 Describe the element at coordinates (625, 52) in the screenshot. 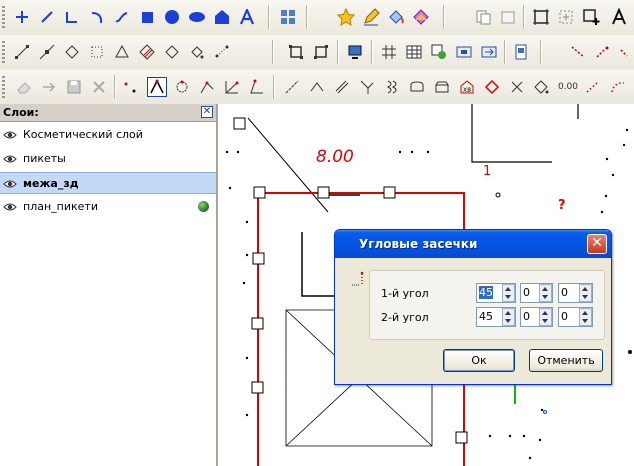

I see `dotted-red-alt-button` at that location.